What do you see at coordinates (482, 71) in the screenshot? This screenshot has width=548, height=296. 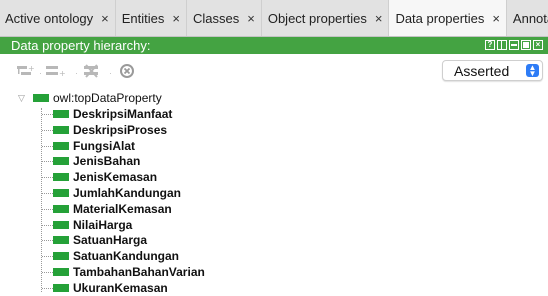 I see `select-value: Asserted` at bounding box center [482, 71].